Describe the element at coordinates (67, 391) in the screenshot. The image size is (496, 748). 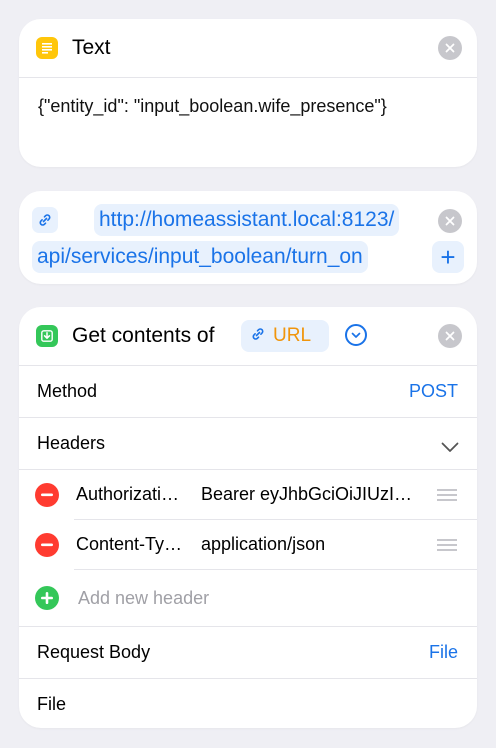
I see `method-label: Method` at that location.